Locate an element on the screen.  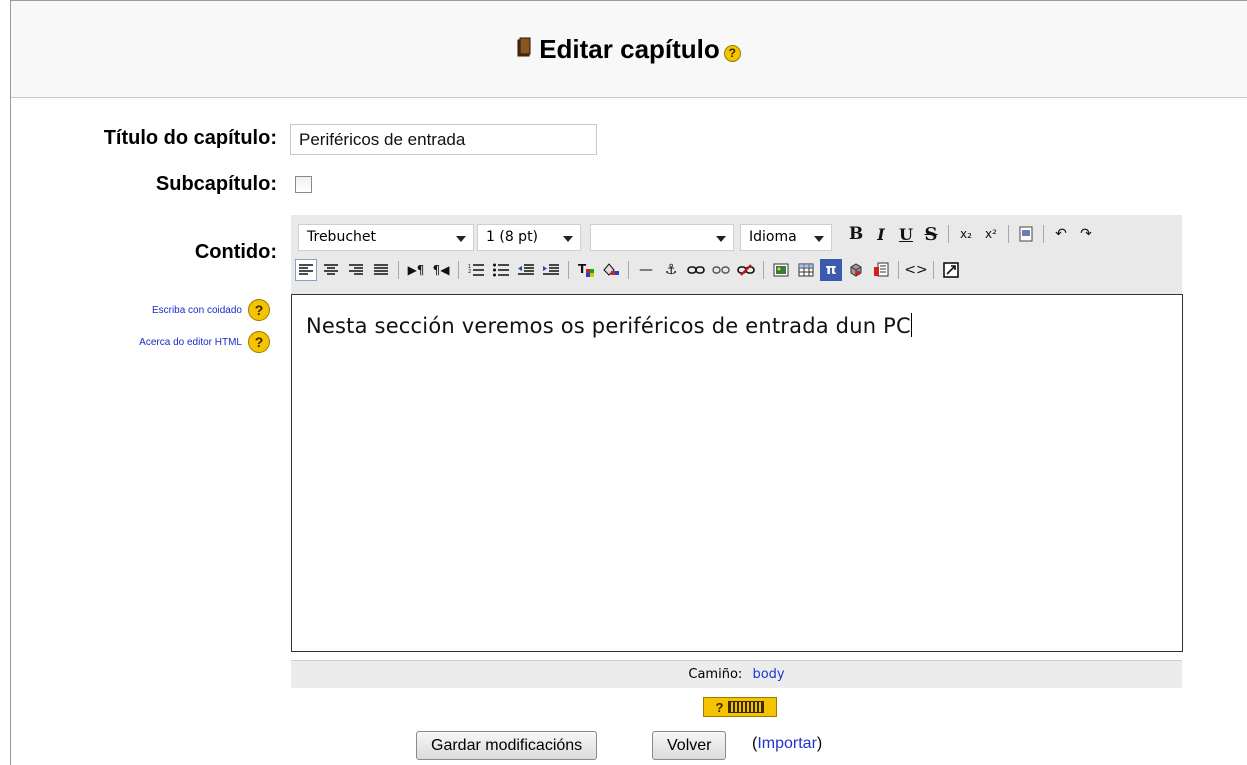
import-link-wrapper: (Importar) is located at coordinates (787, 744).